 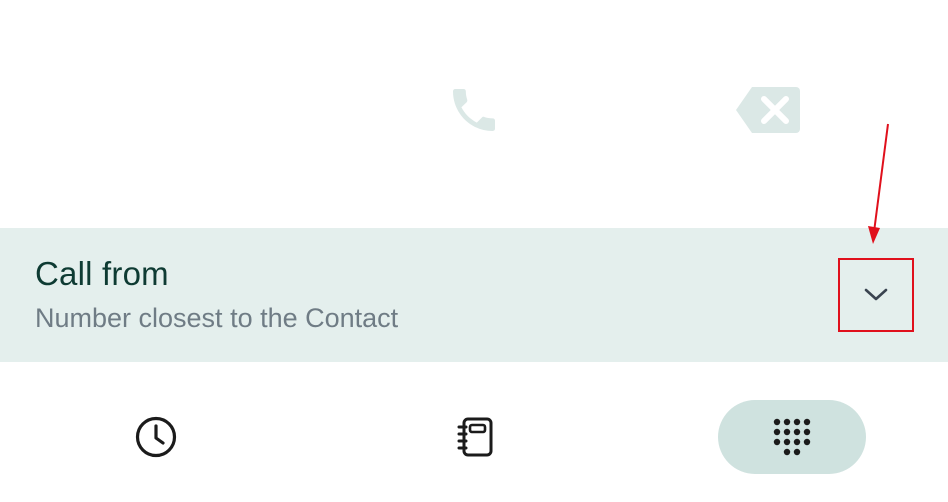 I want to click on phone-icon, so click(x=474, y=110).